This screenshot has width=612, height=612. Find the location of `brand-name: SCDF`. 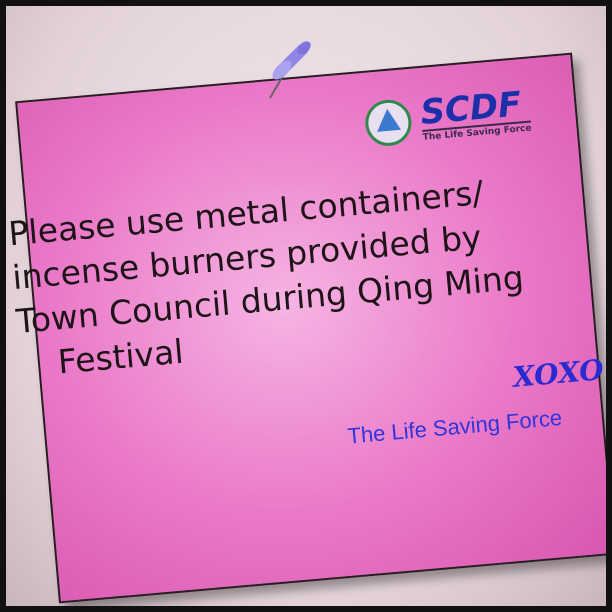

brand-name: SCDF is located at coordinates (470, 108).